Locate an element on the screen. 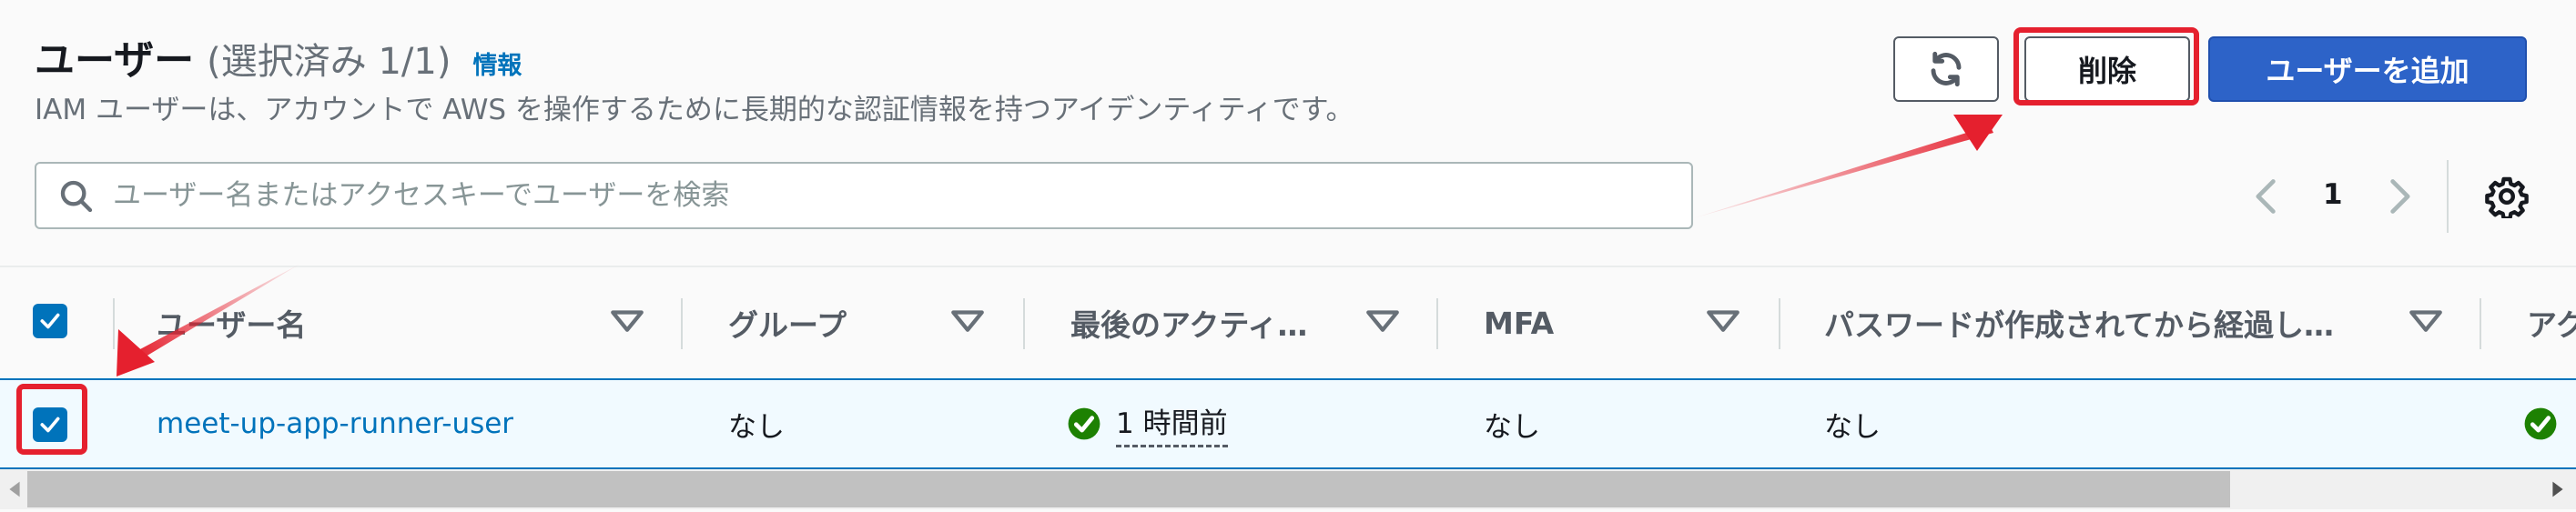 This screenshot has height=512, width=2576. scroll-right-icon is located at coordinates (2558, 489).